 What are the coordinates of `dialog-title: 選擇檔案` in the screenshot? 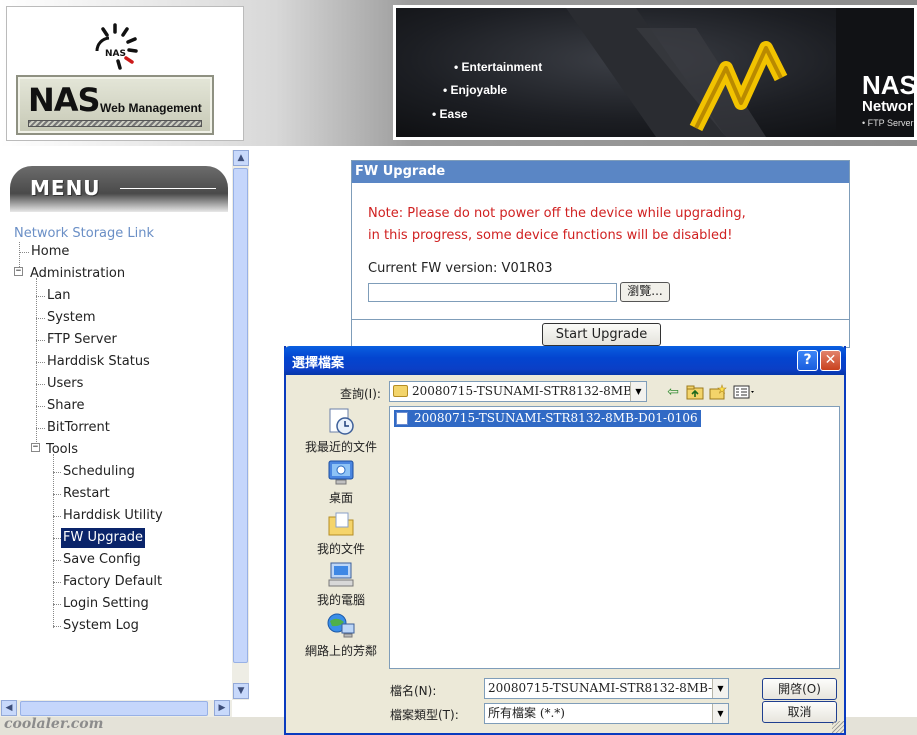 It's located at (318, 363).